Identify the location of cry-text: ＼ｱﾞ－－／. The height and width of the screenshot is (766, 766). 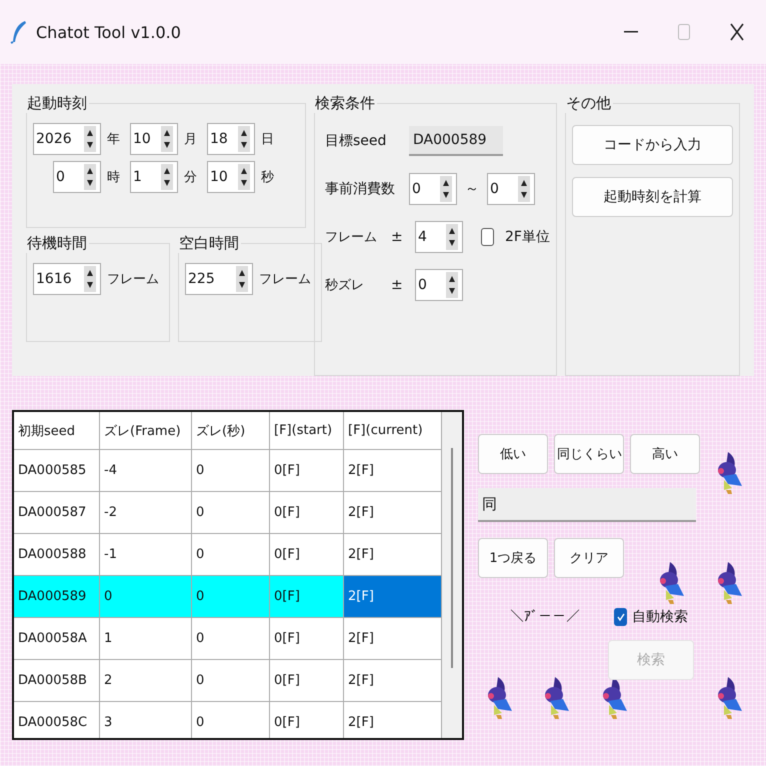
(545, 617).